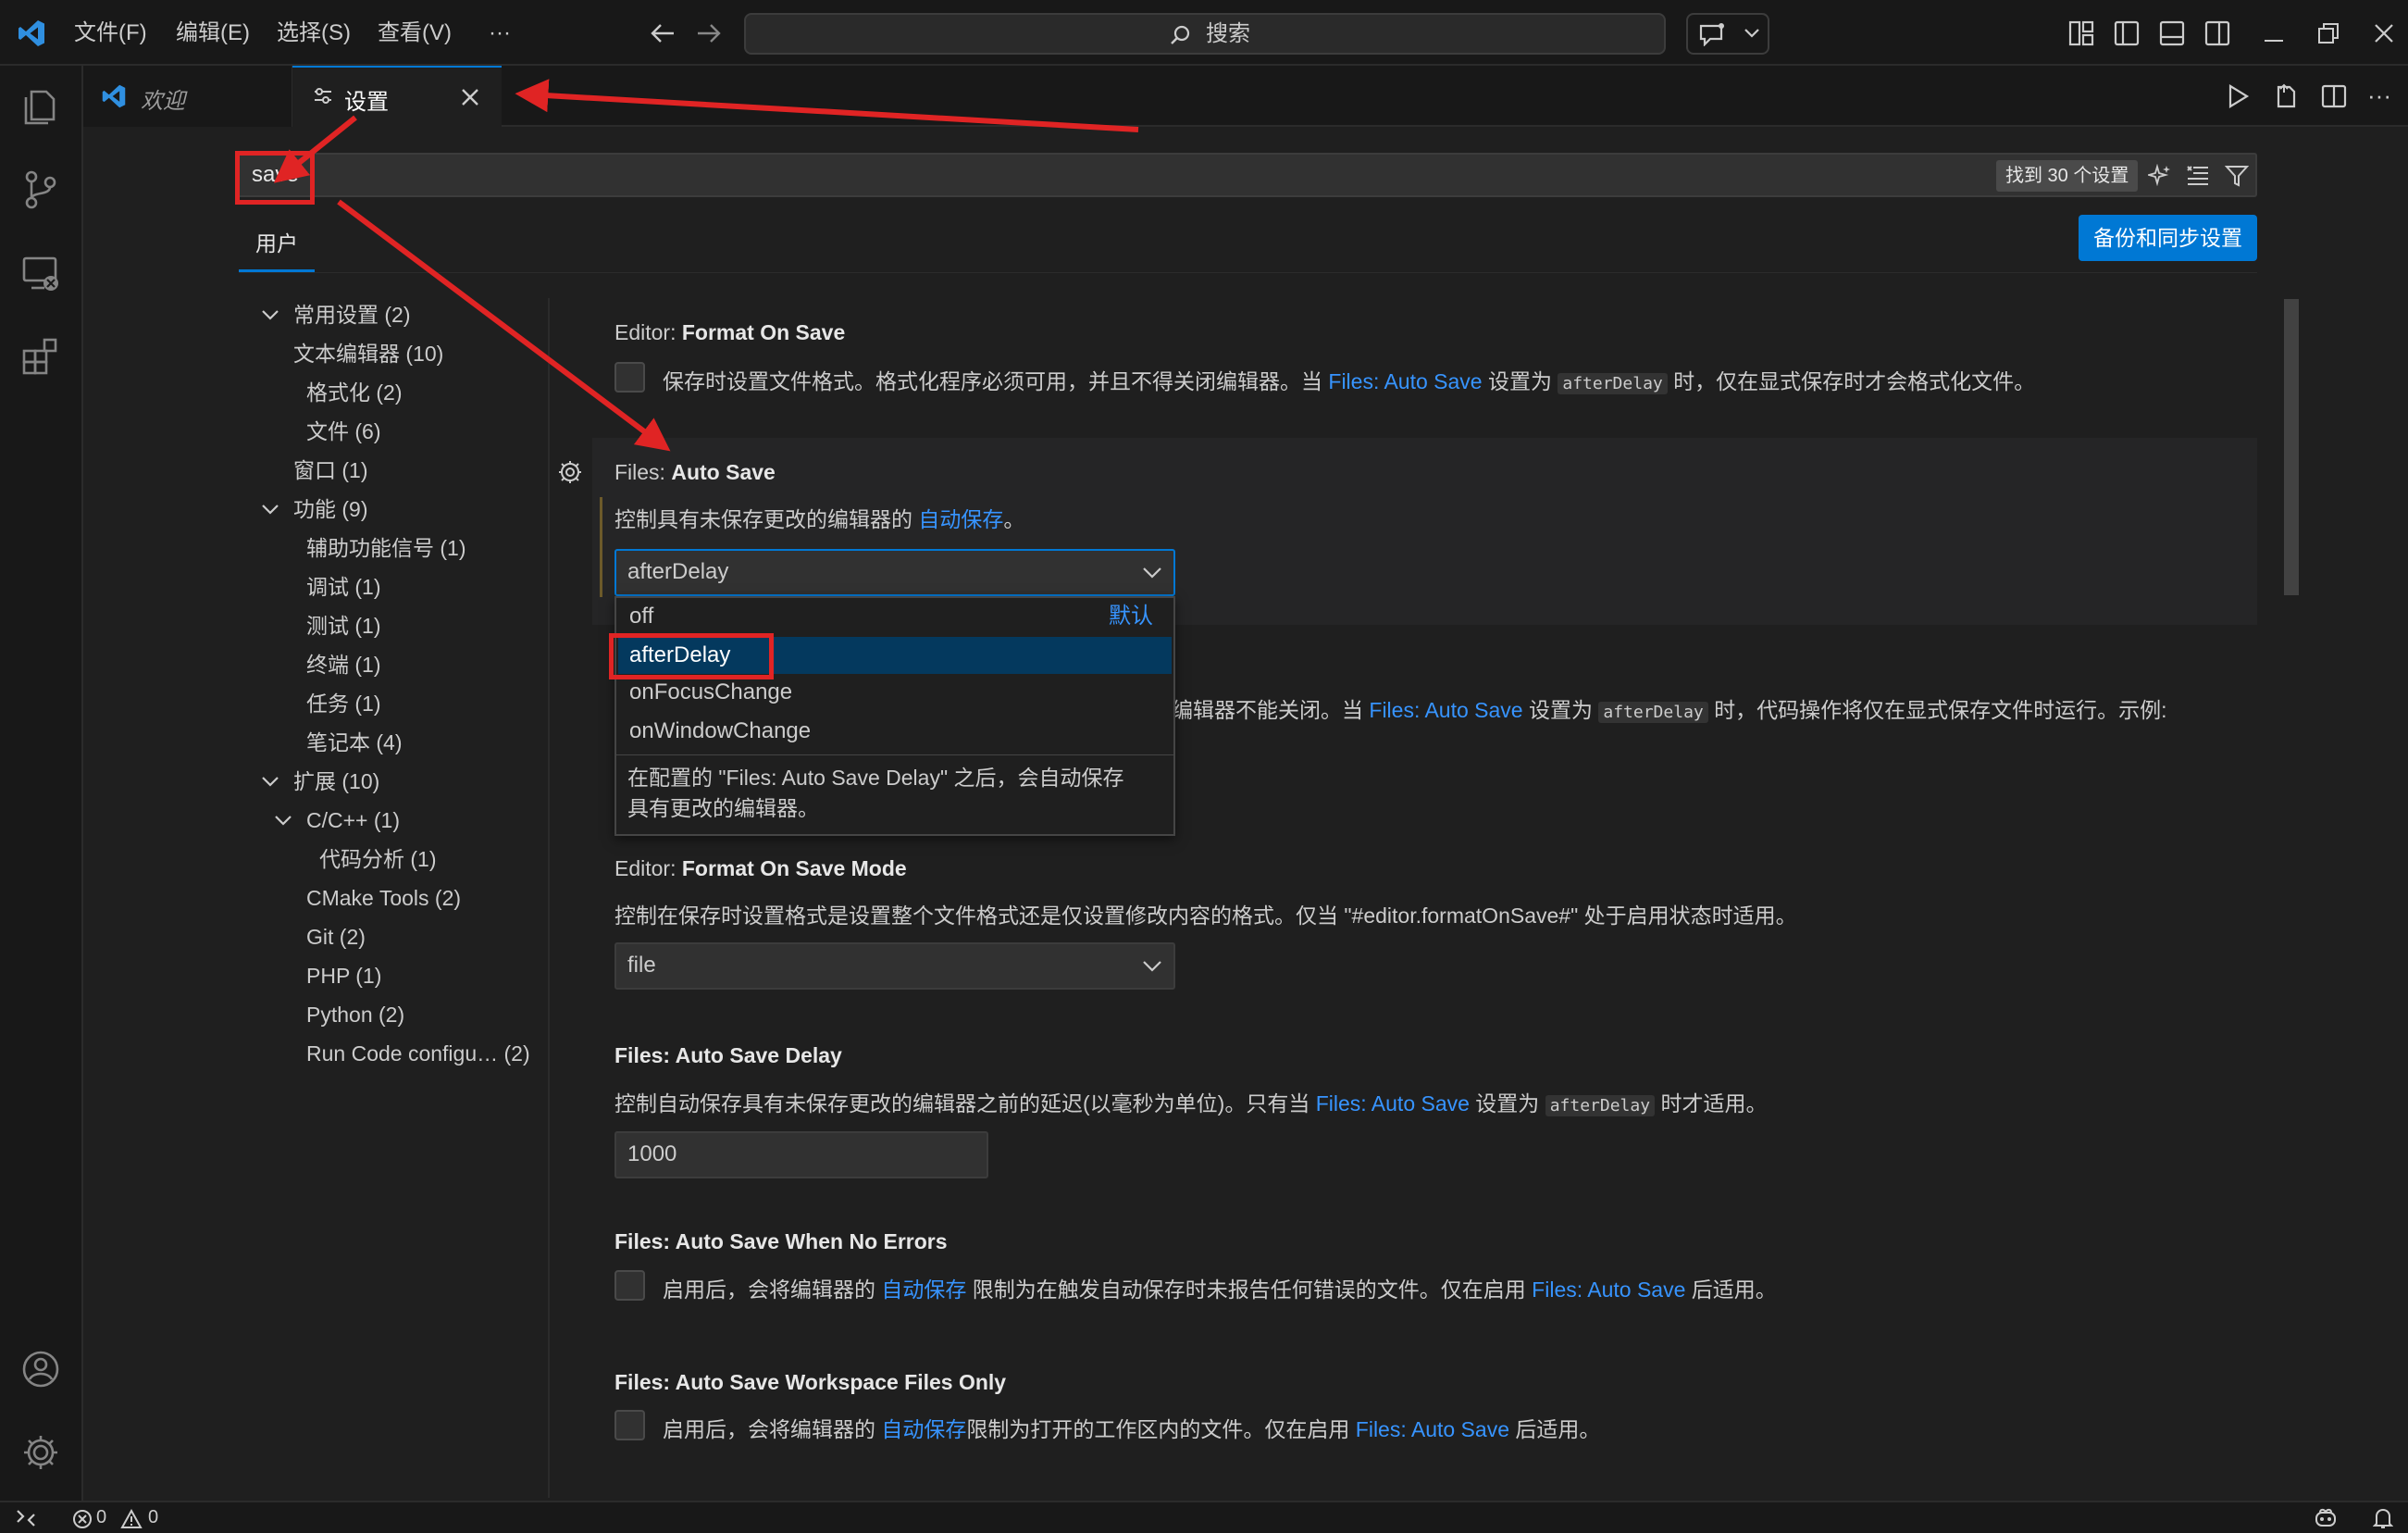 Image resolution: width=2408 pixels, height=1533 pixels. I want to click on remote-indicator-icon, so click(26, 1518).